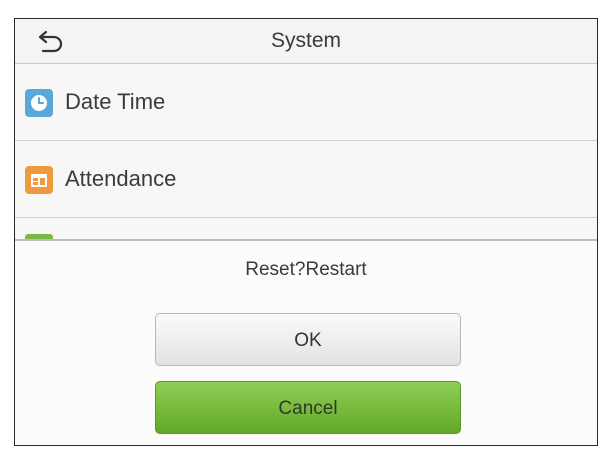 This screenshot has height=451, width=608. I want to click on menu-item-label: Date Time, so click(115, 101).